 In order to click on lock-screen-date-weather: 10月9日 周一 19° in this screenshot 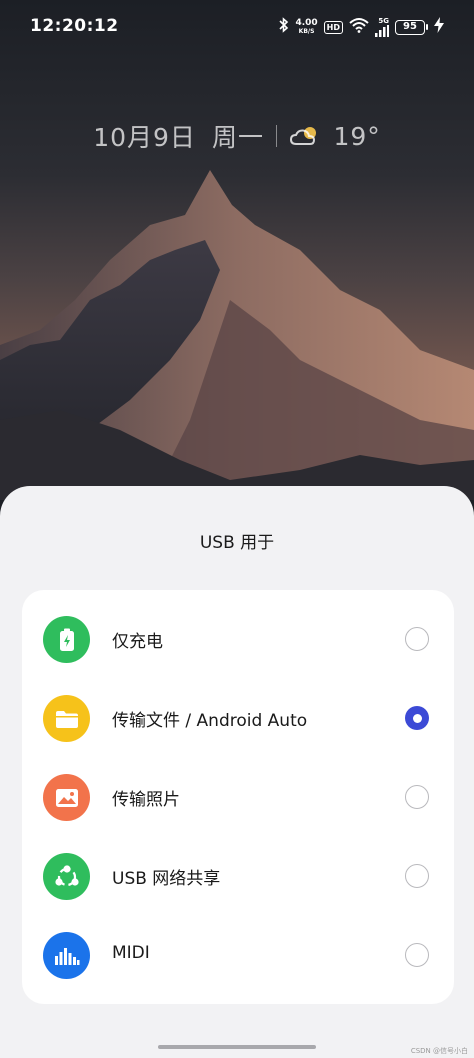, I will do `click(237, 136)`.